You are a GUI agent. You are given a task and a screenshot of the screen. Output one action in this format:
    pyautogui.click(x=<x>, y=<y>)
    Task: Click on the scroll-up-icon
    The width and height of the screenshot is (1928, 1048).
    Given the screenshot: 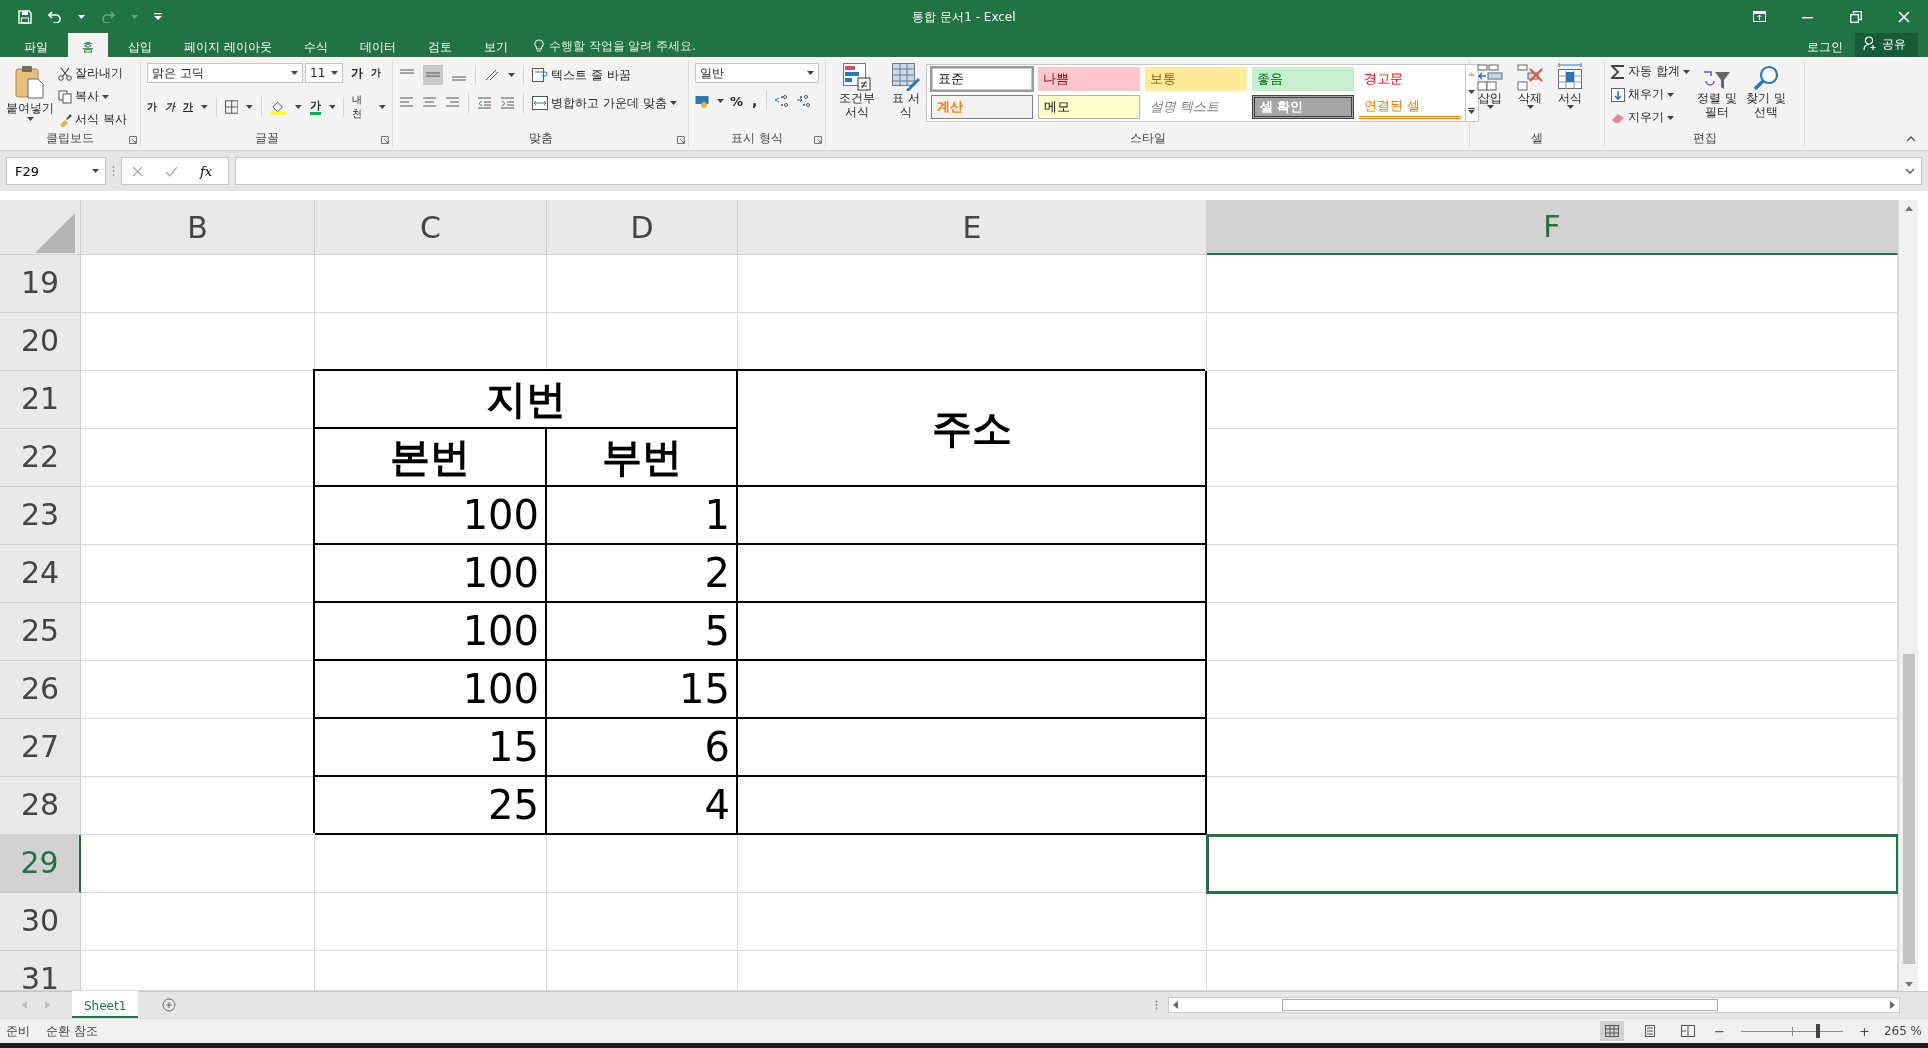 What is the action you would take?
    pyautogui.click(x=1908, y=208)
    